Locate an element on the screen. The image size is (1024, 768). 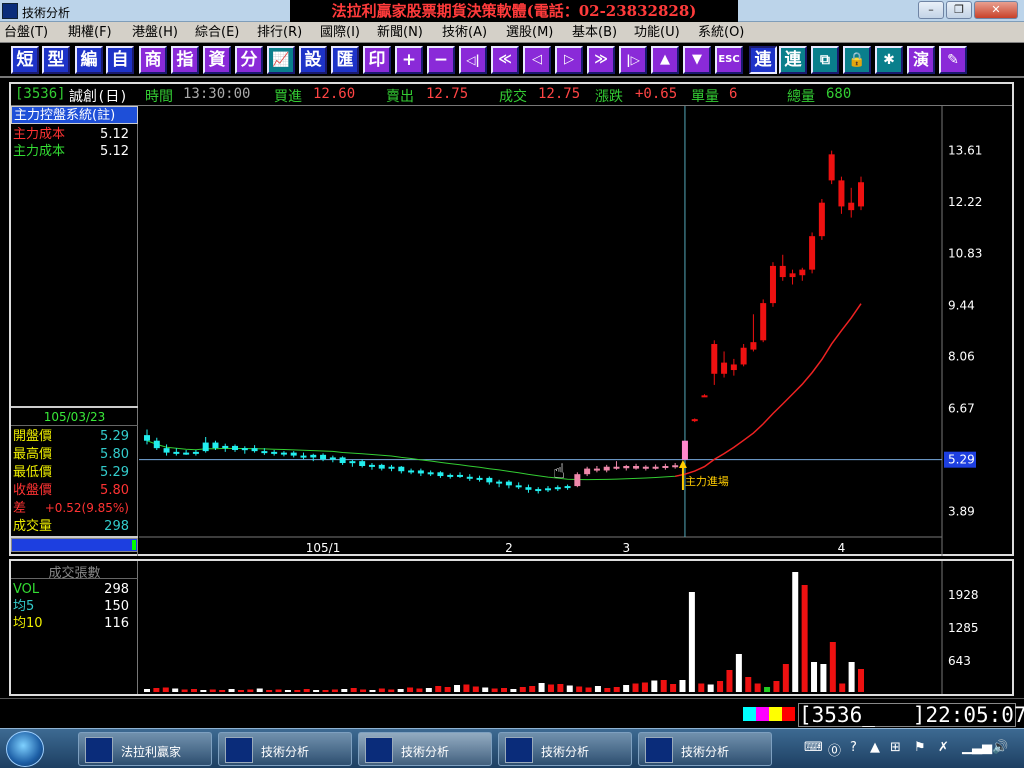
volume-chart: 1928 1285 643 is located at coordinates (575, 627).